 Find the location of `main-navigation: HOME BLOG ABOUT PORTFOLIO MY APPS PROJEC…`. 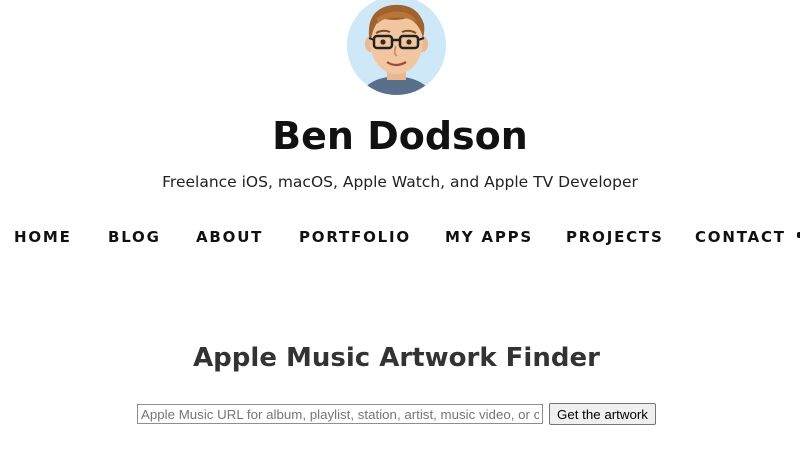

main-navigation: HOME BLOG ABOUT PORTFOLIO MY APPS PROJEC… is located at coordinates (400, 237).